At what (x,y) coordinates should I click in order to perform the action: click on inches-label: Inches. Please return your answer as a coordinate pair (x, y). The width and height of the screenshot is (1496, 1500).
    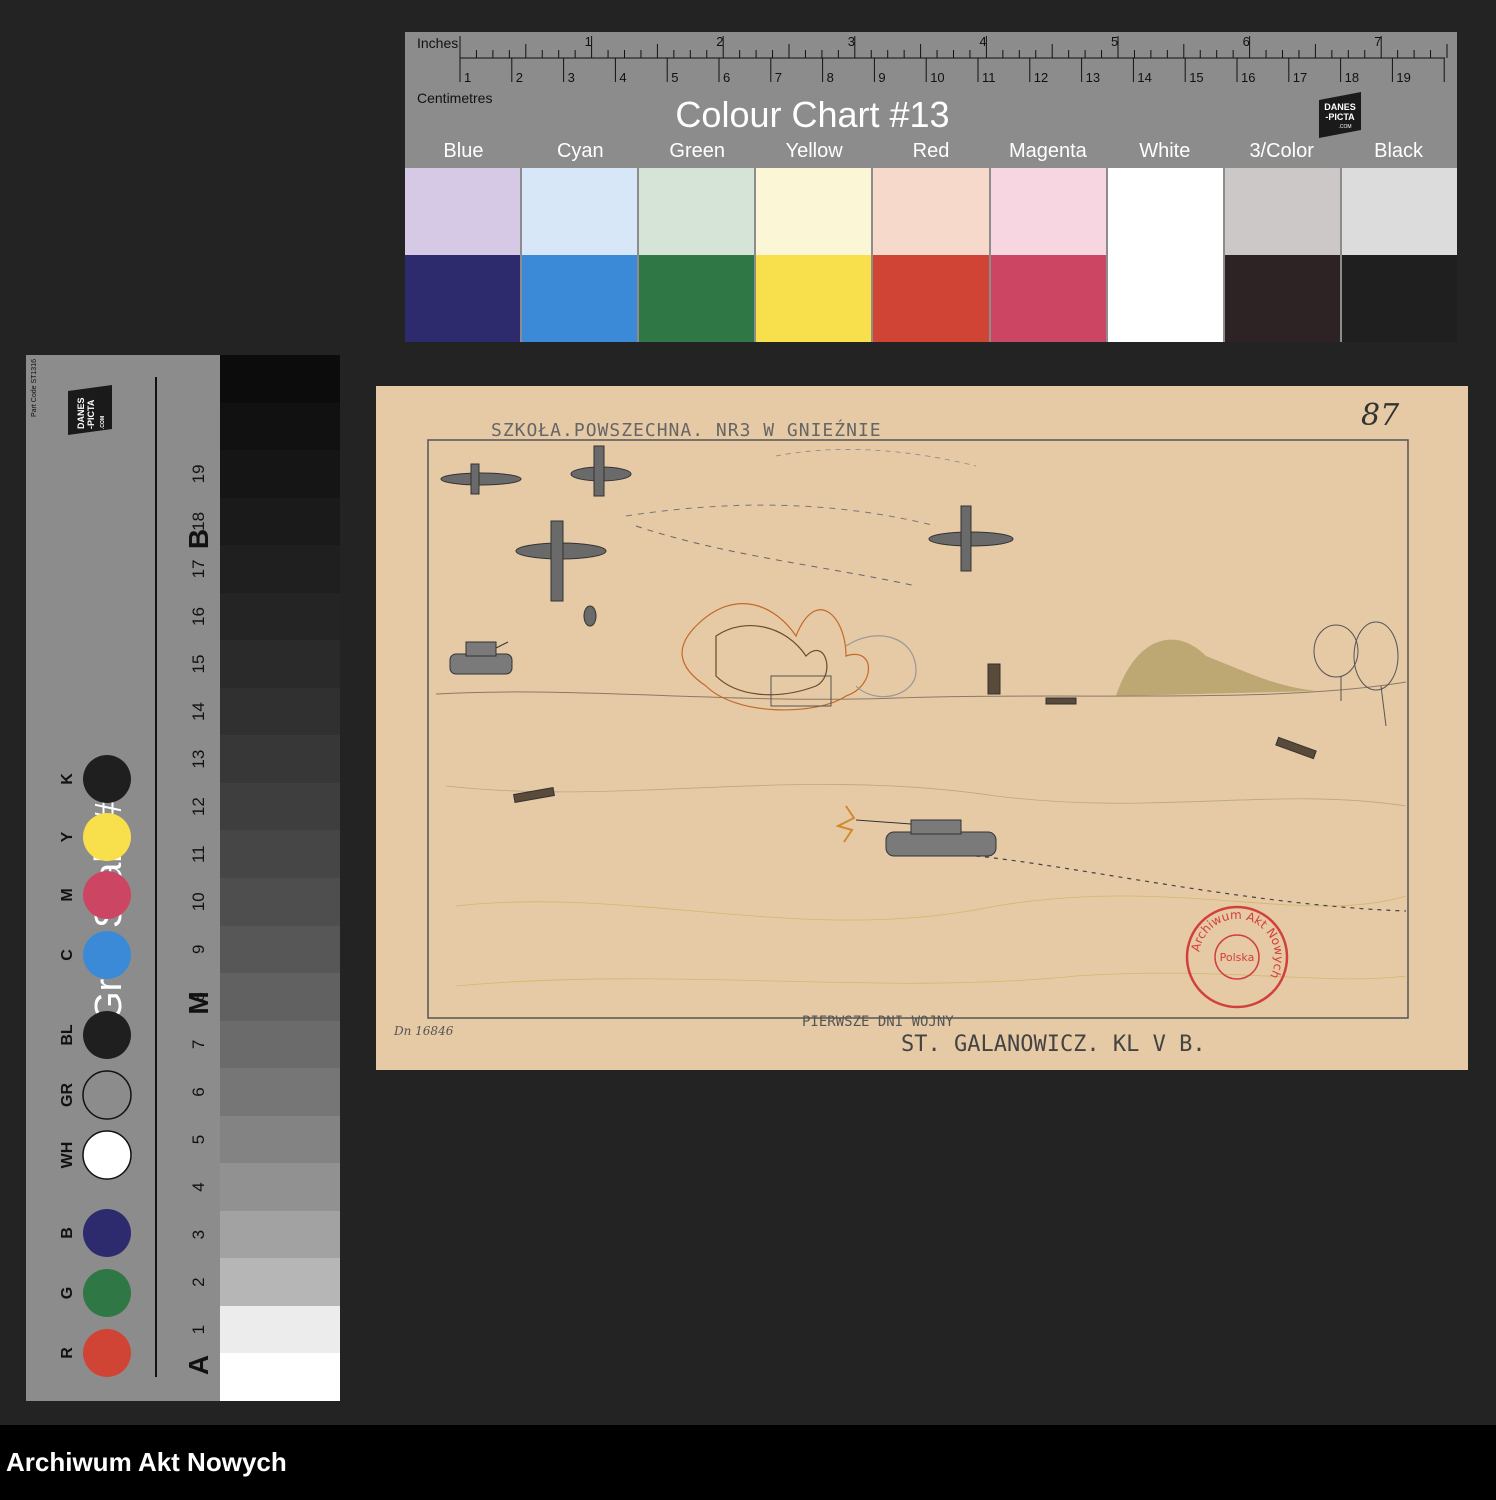
    Looking at the image, I should click on (438, 43).